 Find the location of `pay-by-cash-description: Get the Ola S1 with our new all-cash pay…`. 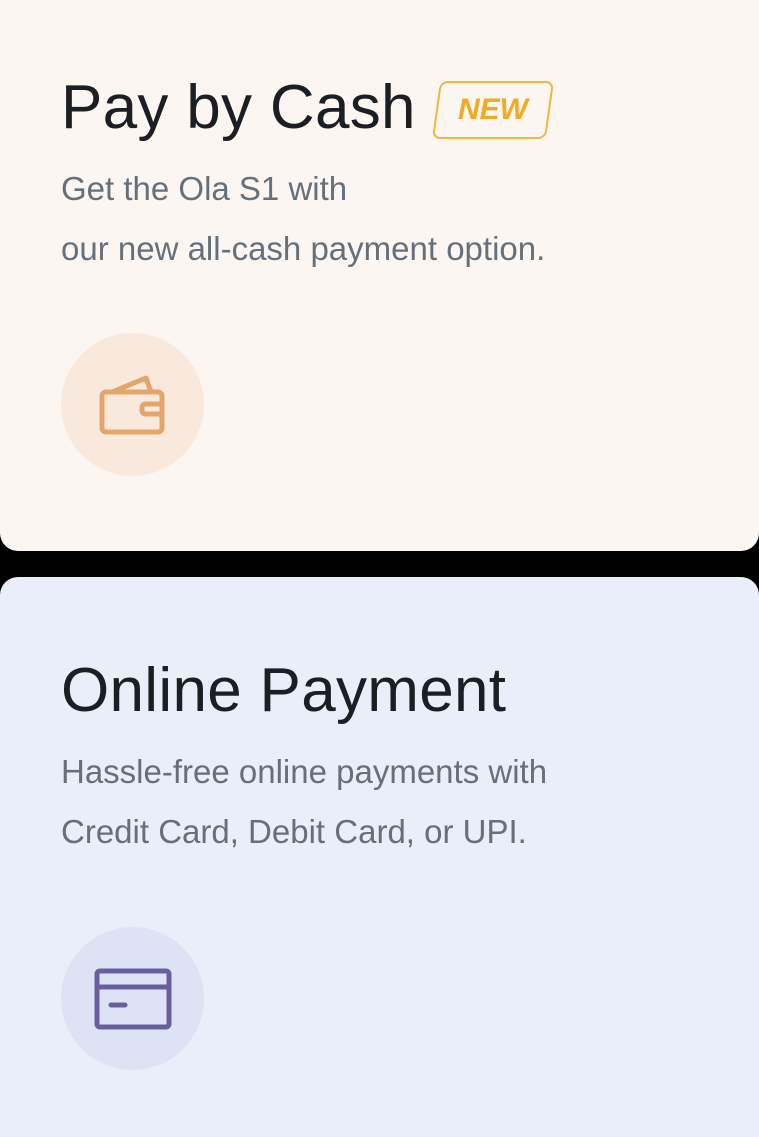

pay-by-cash-description: Get the Ola S1 with our new all-cash pay… is located at coordinates (303, 219).